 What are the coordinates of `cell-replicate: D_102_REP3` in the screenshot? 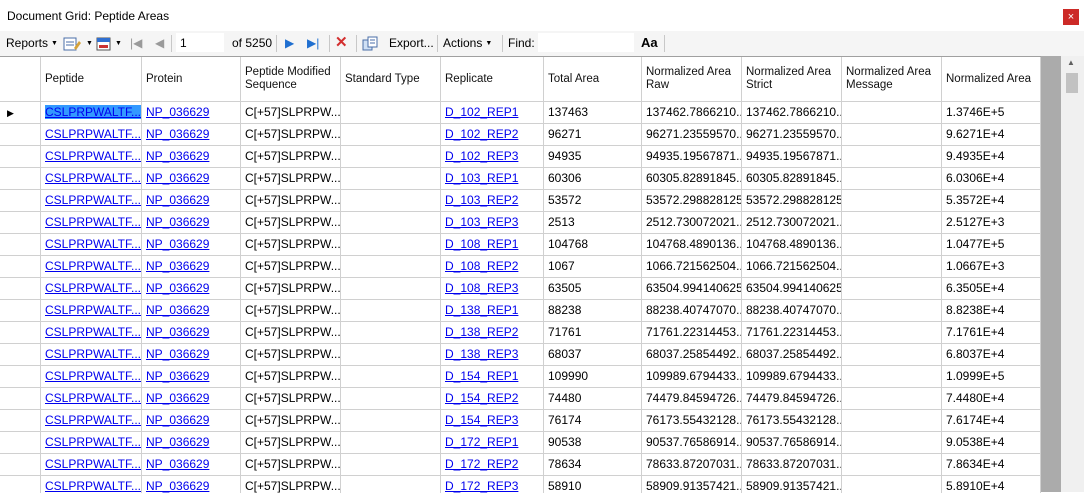 It's located at (492, 157).